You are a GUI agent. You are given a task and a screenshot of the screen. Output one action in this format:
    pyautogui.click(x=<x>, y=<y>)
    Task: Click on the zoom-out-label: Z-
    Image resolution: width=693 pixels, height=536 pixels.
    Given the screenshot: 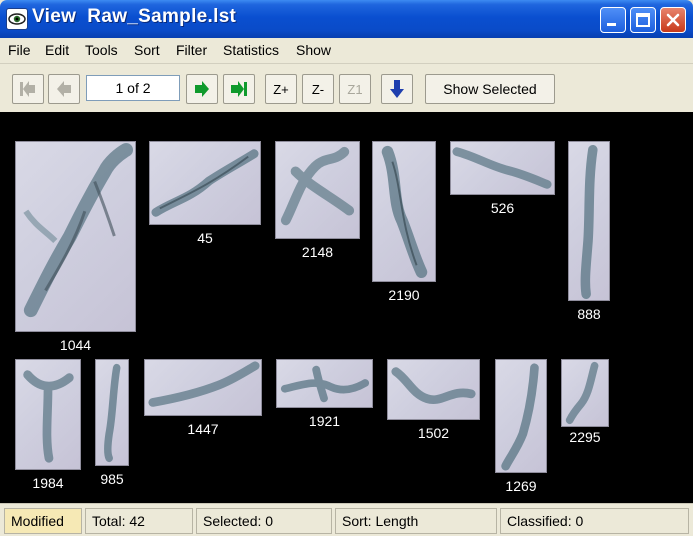 What is the action you would take?
    pyautogui.click(x=318, y=89)
    